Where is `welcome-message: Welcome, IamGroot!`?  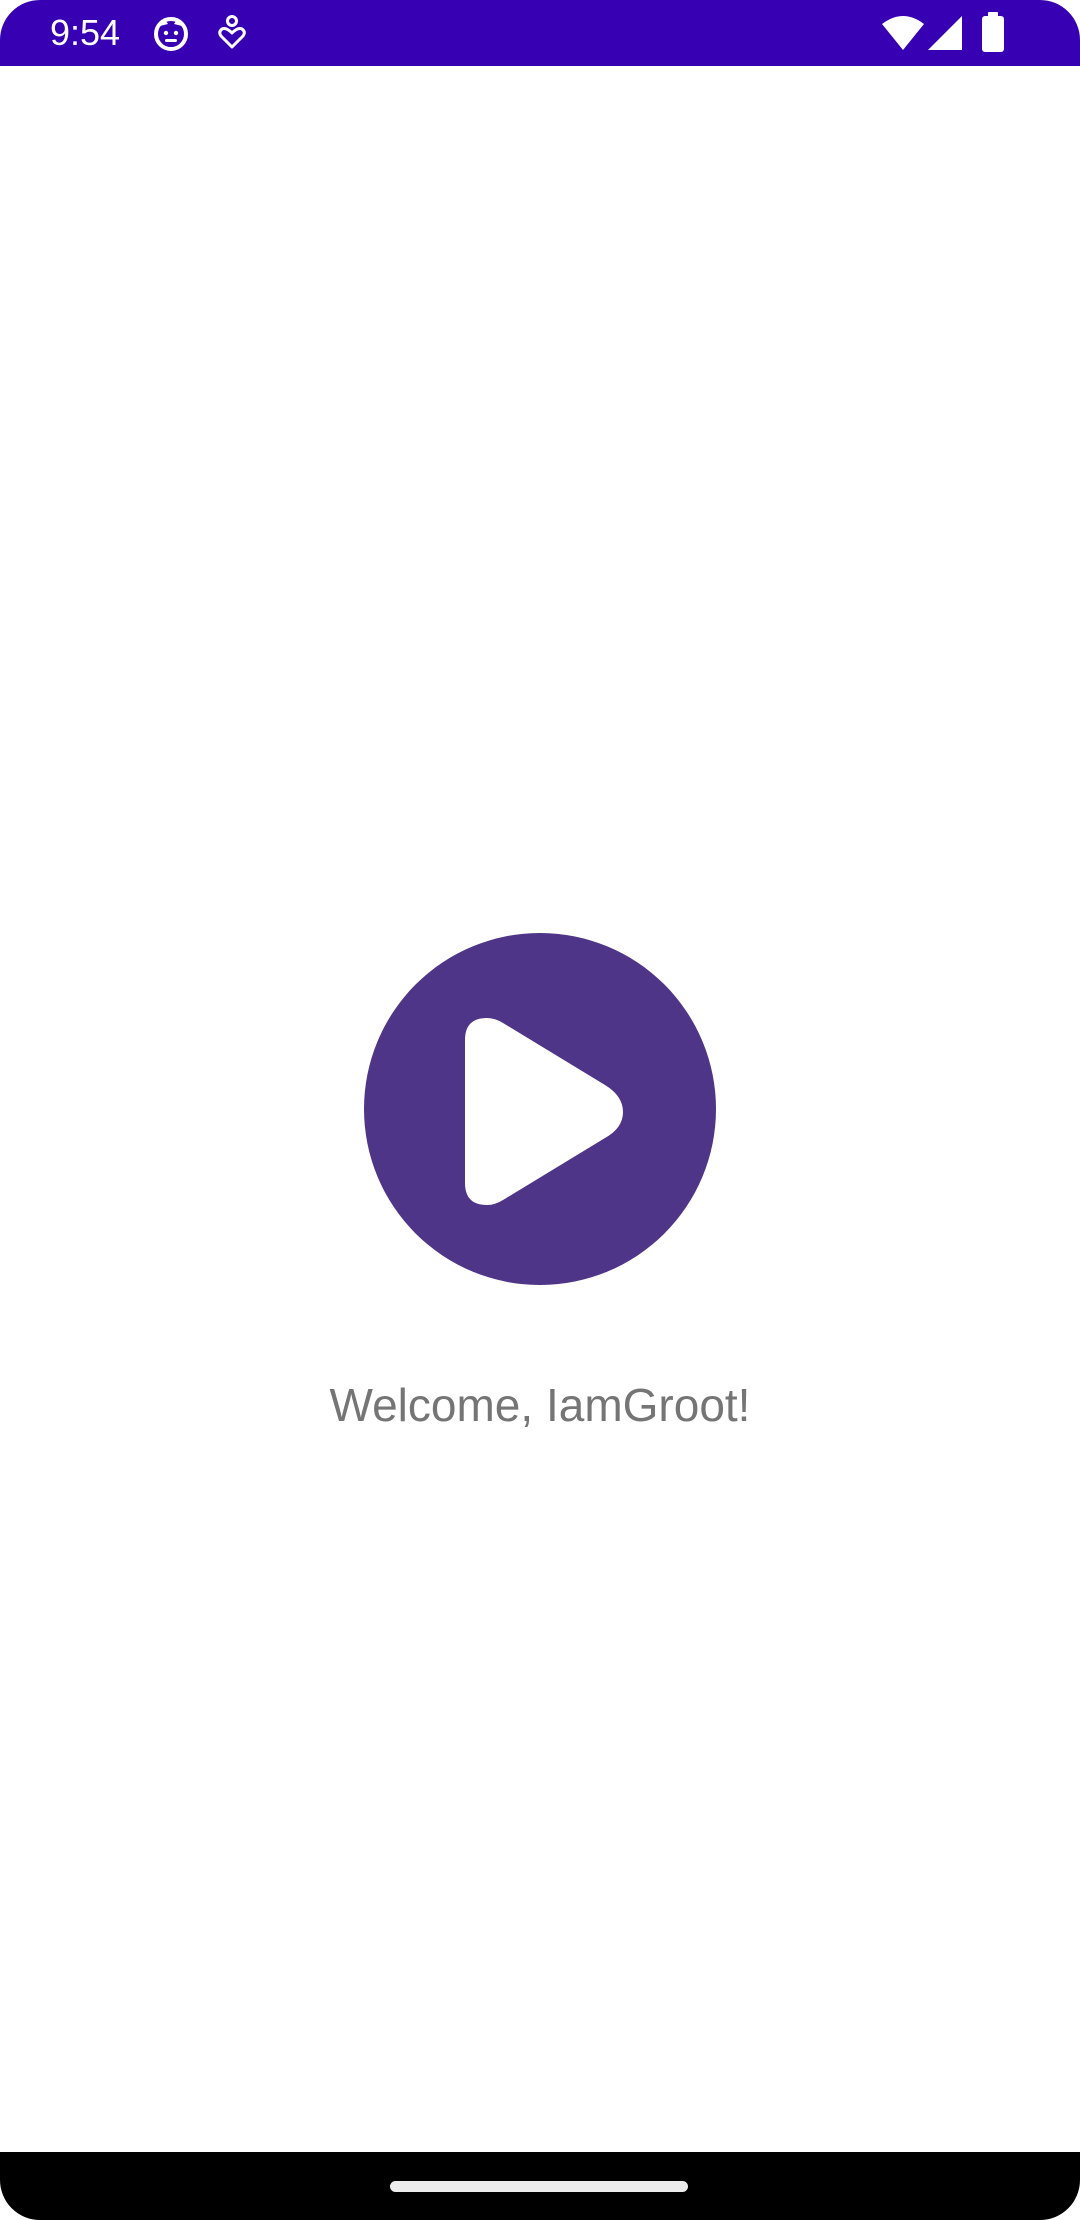
welcome-message: Welcome, IamGroot! is located at coordinates (540, 1405).